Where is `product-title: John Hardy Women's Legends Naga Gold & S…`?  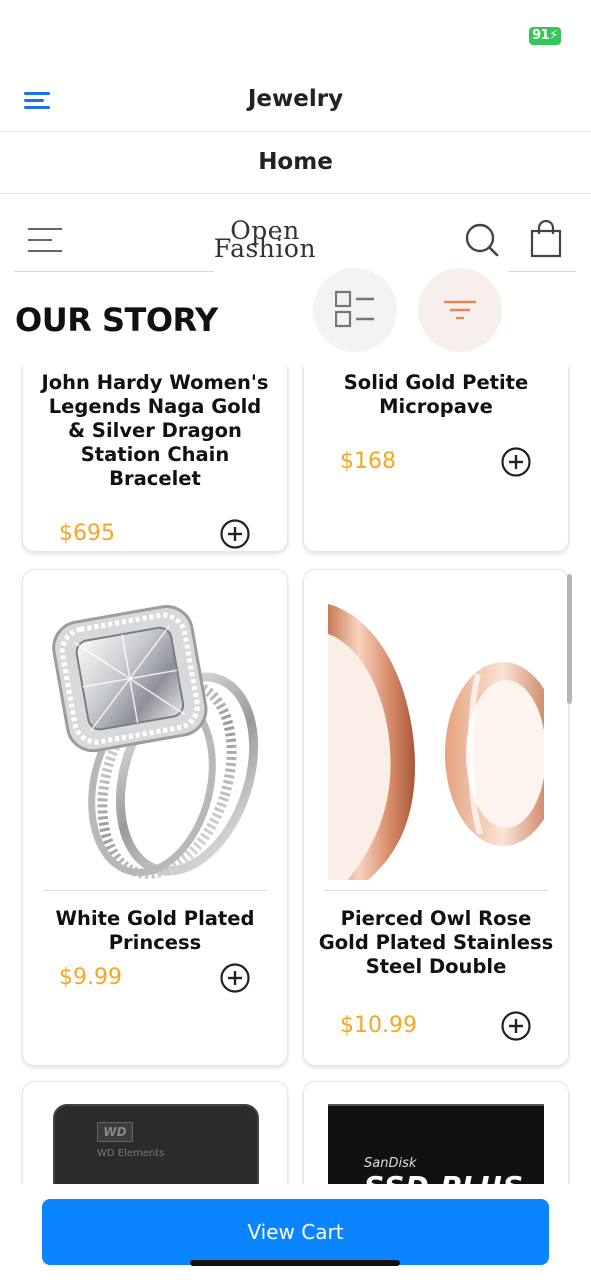 product-title: John Hardy Women's Legends Naga Gold & S… is located at coordinates (155, 430).